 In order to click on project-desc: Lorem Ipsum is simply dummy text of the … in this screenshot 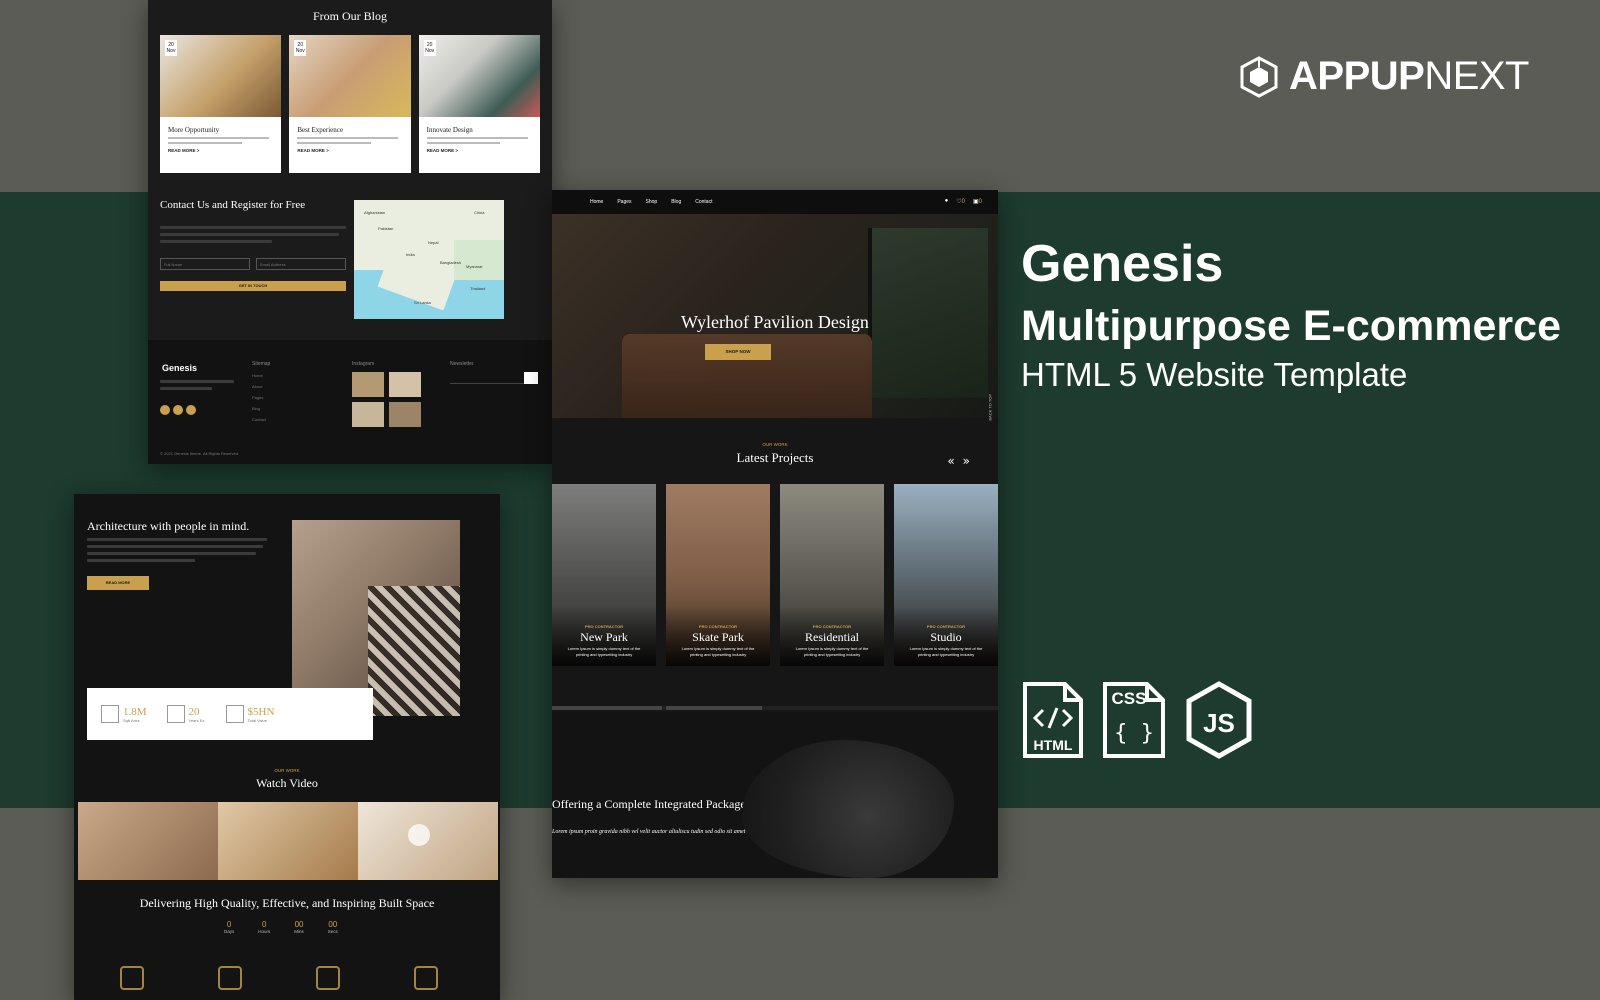, I will do `click(832, 651)`.